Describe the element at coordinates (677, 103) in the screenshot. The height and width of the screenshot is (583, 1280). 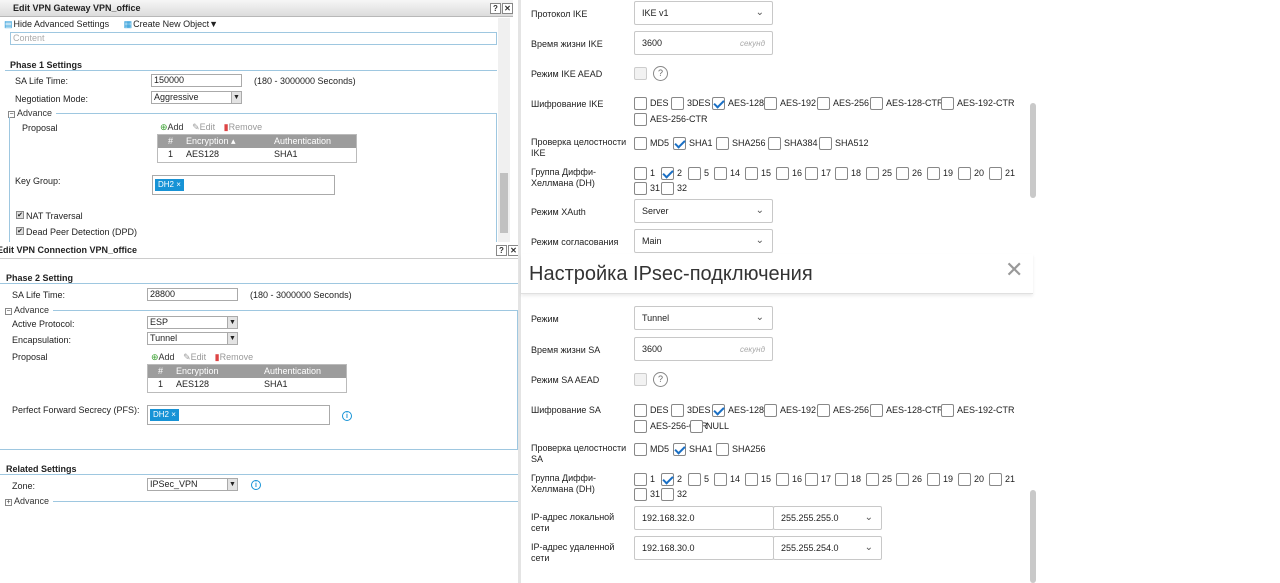
I see `ike-enc-checkbox-3des` at that location.